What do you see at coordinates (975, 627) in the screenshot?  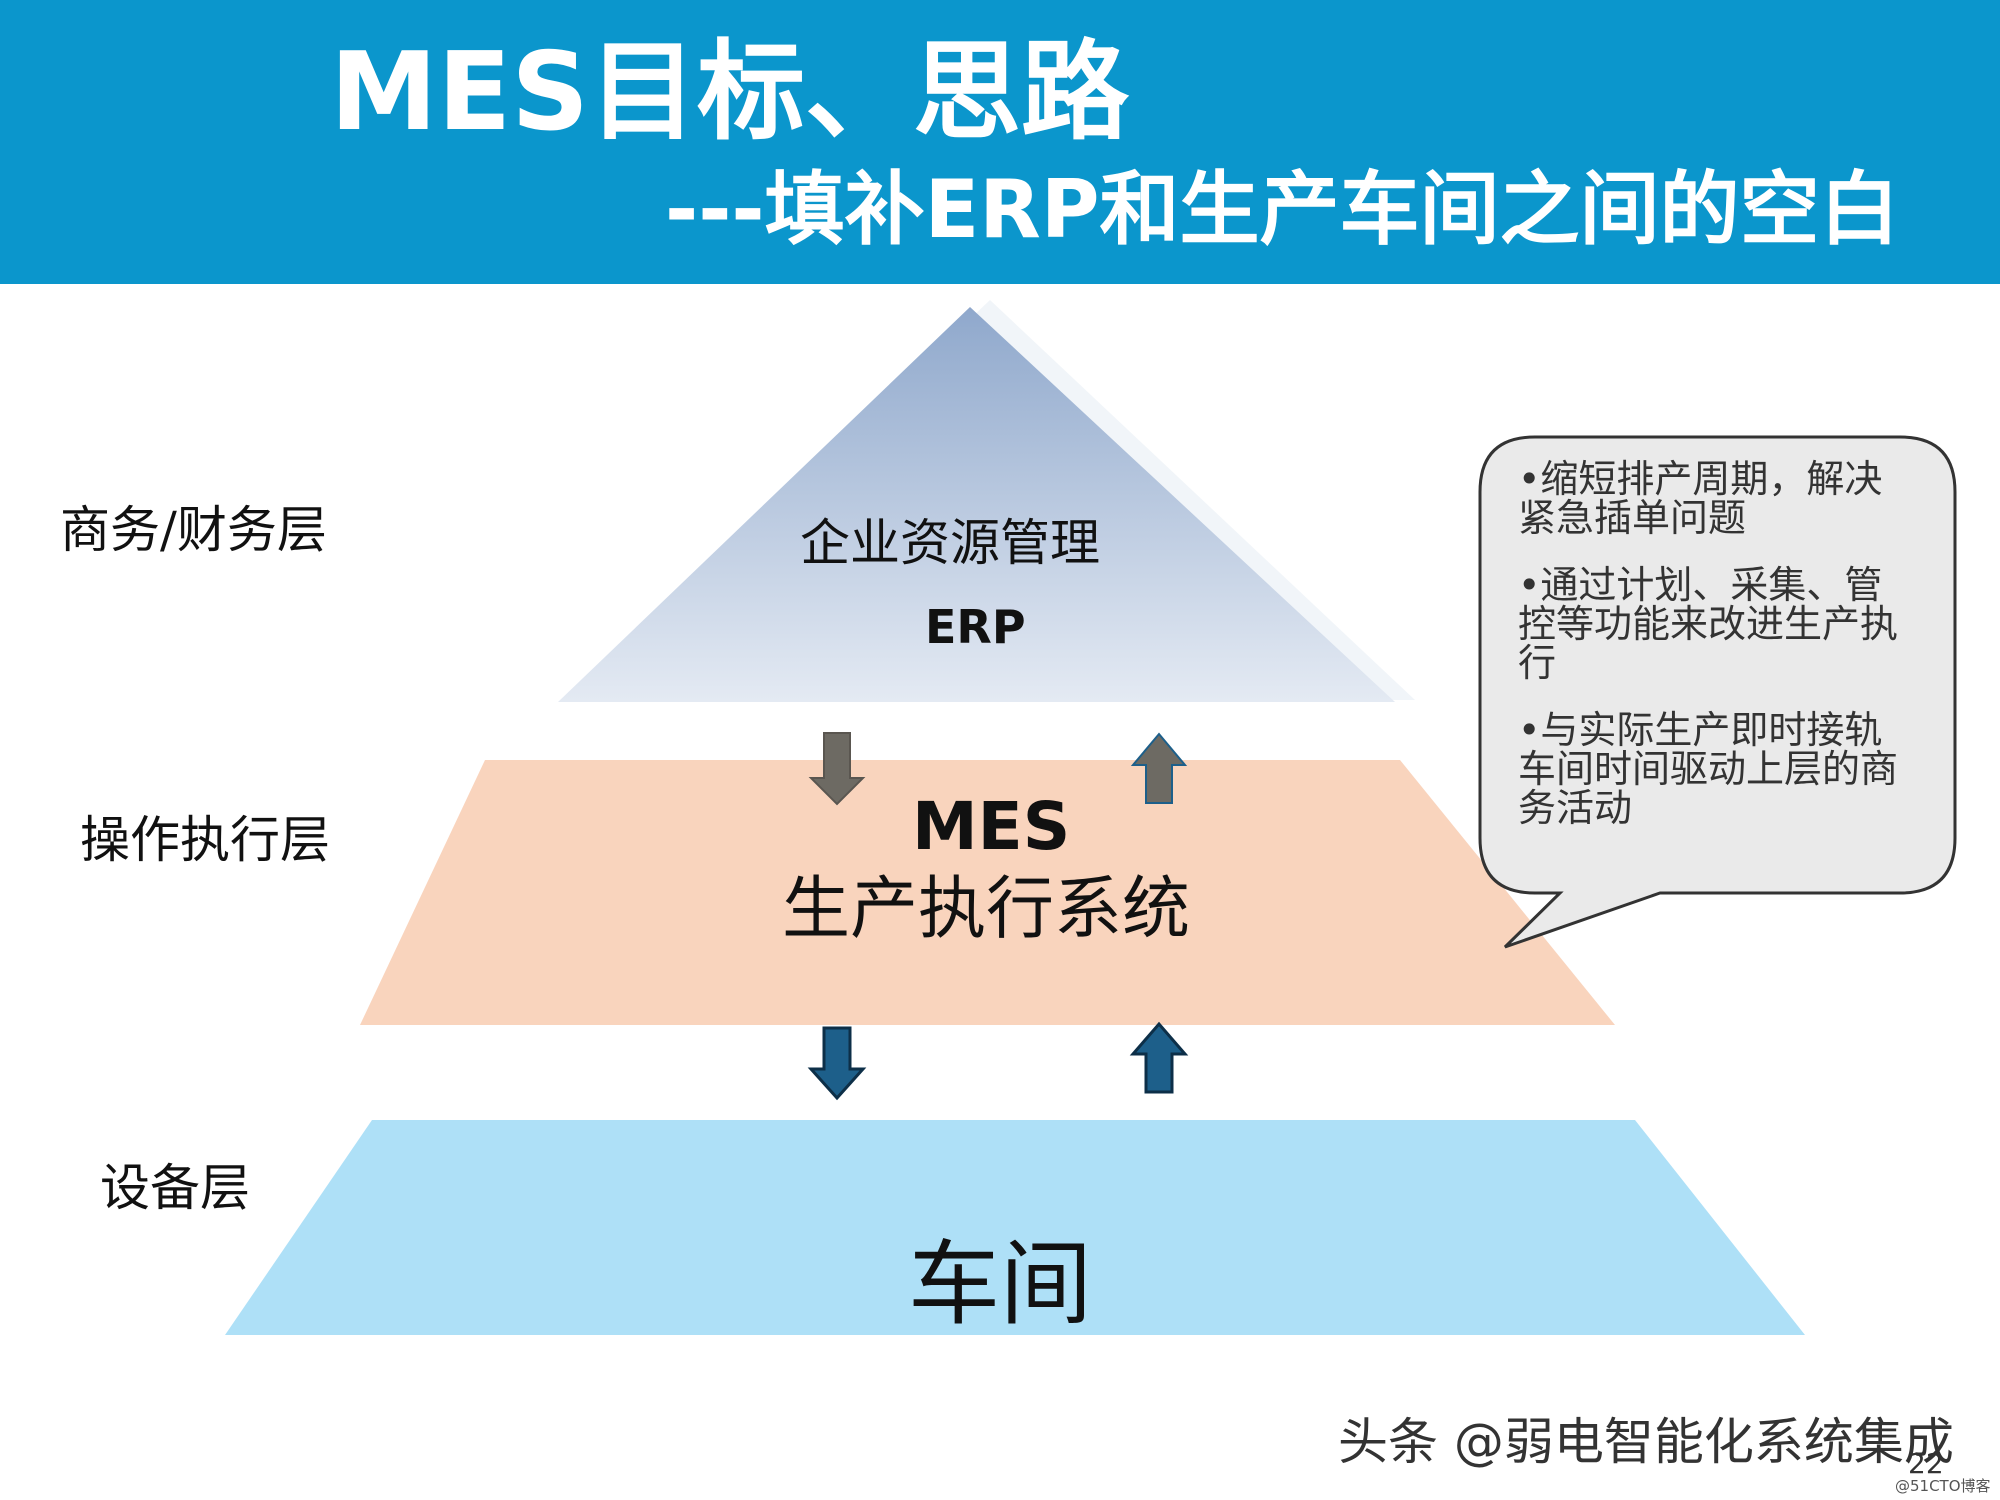 I see `erp-name-en: ERP` at bounding box center [975, 627].